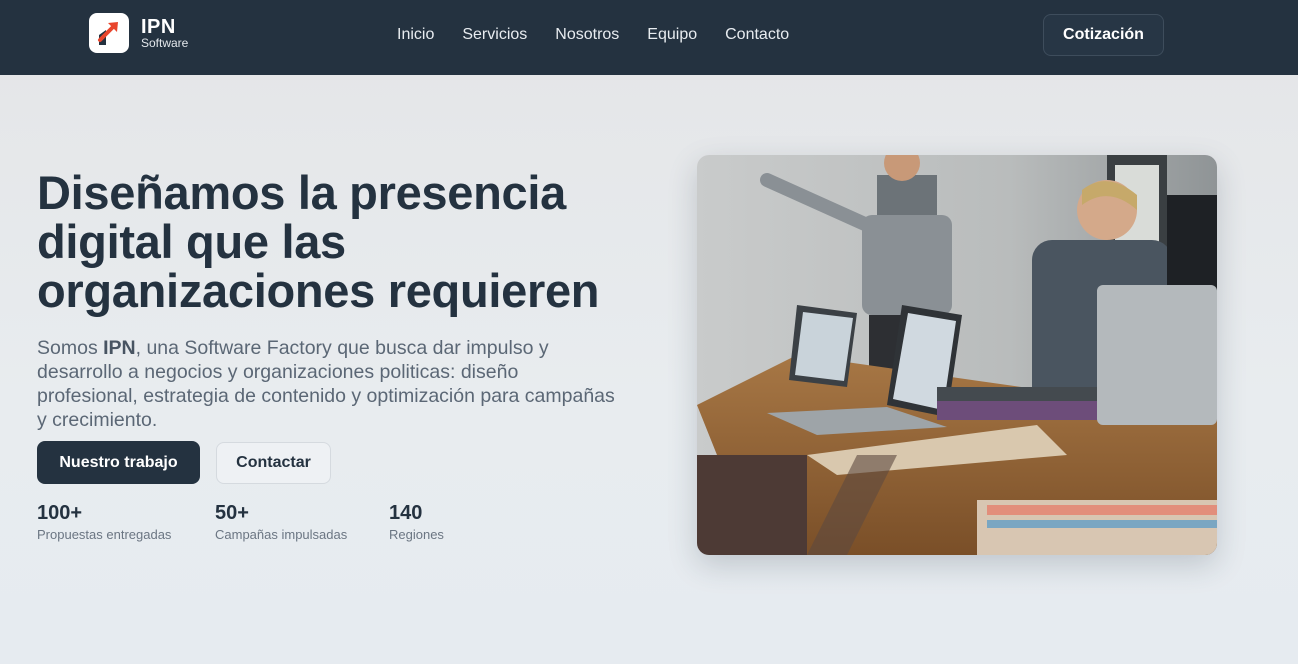 The image size is (1298, 664). I want to click on stat-campaigns: 50+ Campañas impulsadas, so click(281, 522).